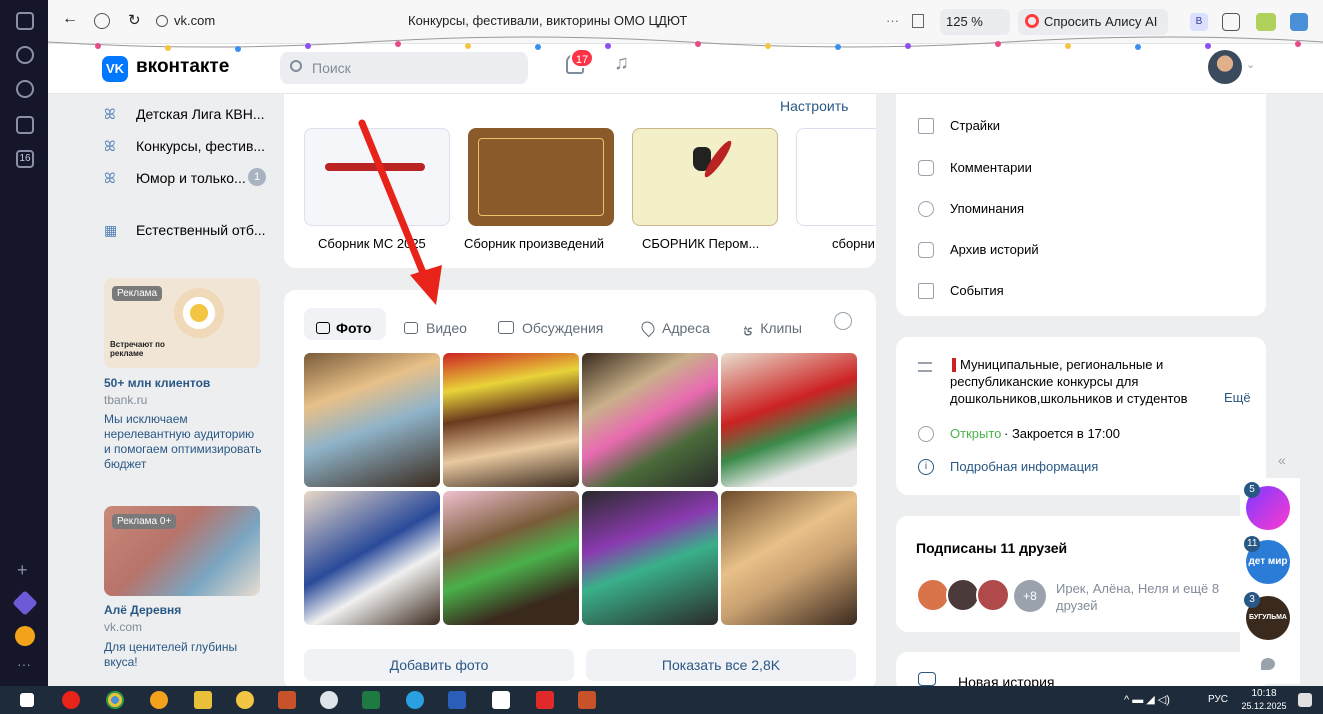 The width and height of the screenshot is (1323, 714). What do you see at coordinates (975, 125) in the screenshot?
I see `menu-strikes: Страйки` at bounding box center [975, 125].